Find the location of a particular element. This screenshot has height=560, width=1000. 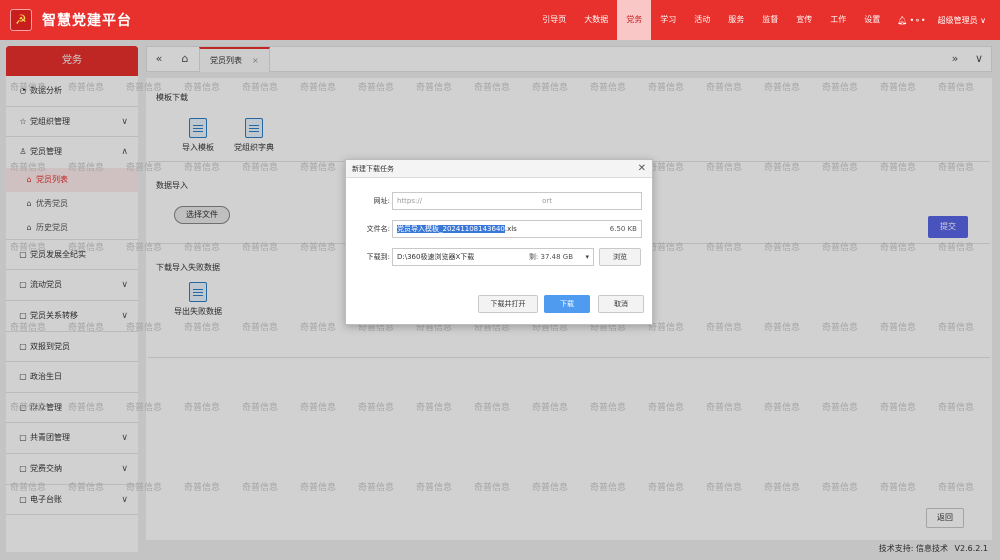

download-button: 下载 is located at coordinates (567, 304).